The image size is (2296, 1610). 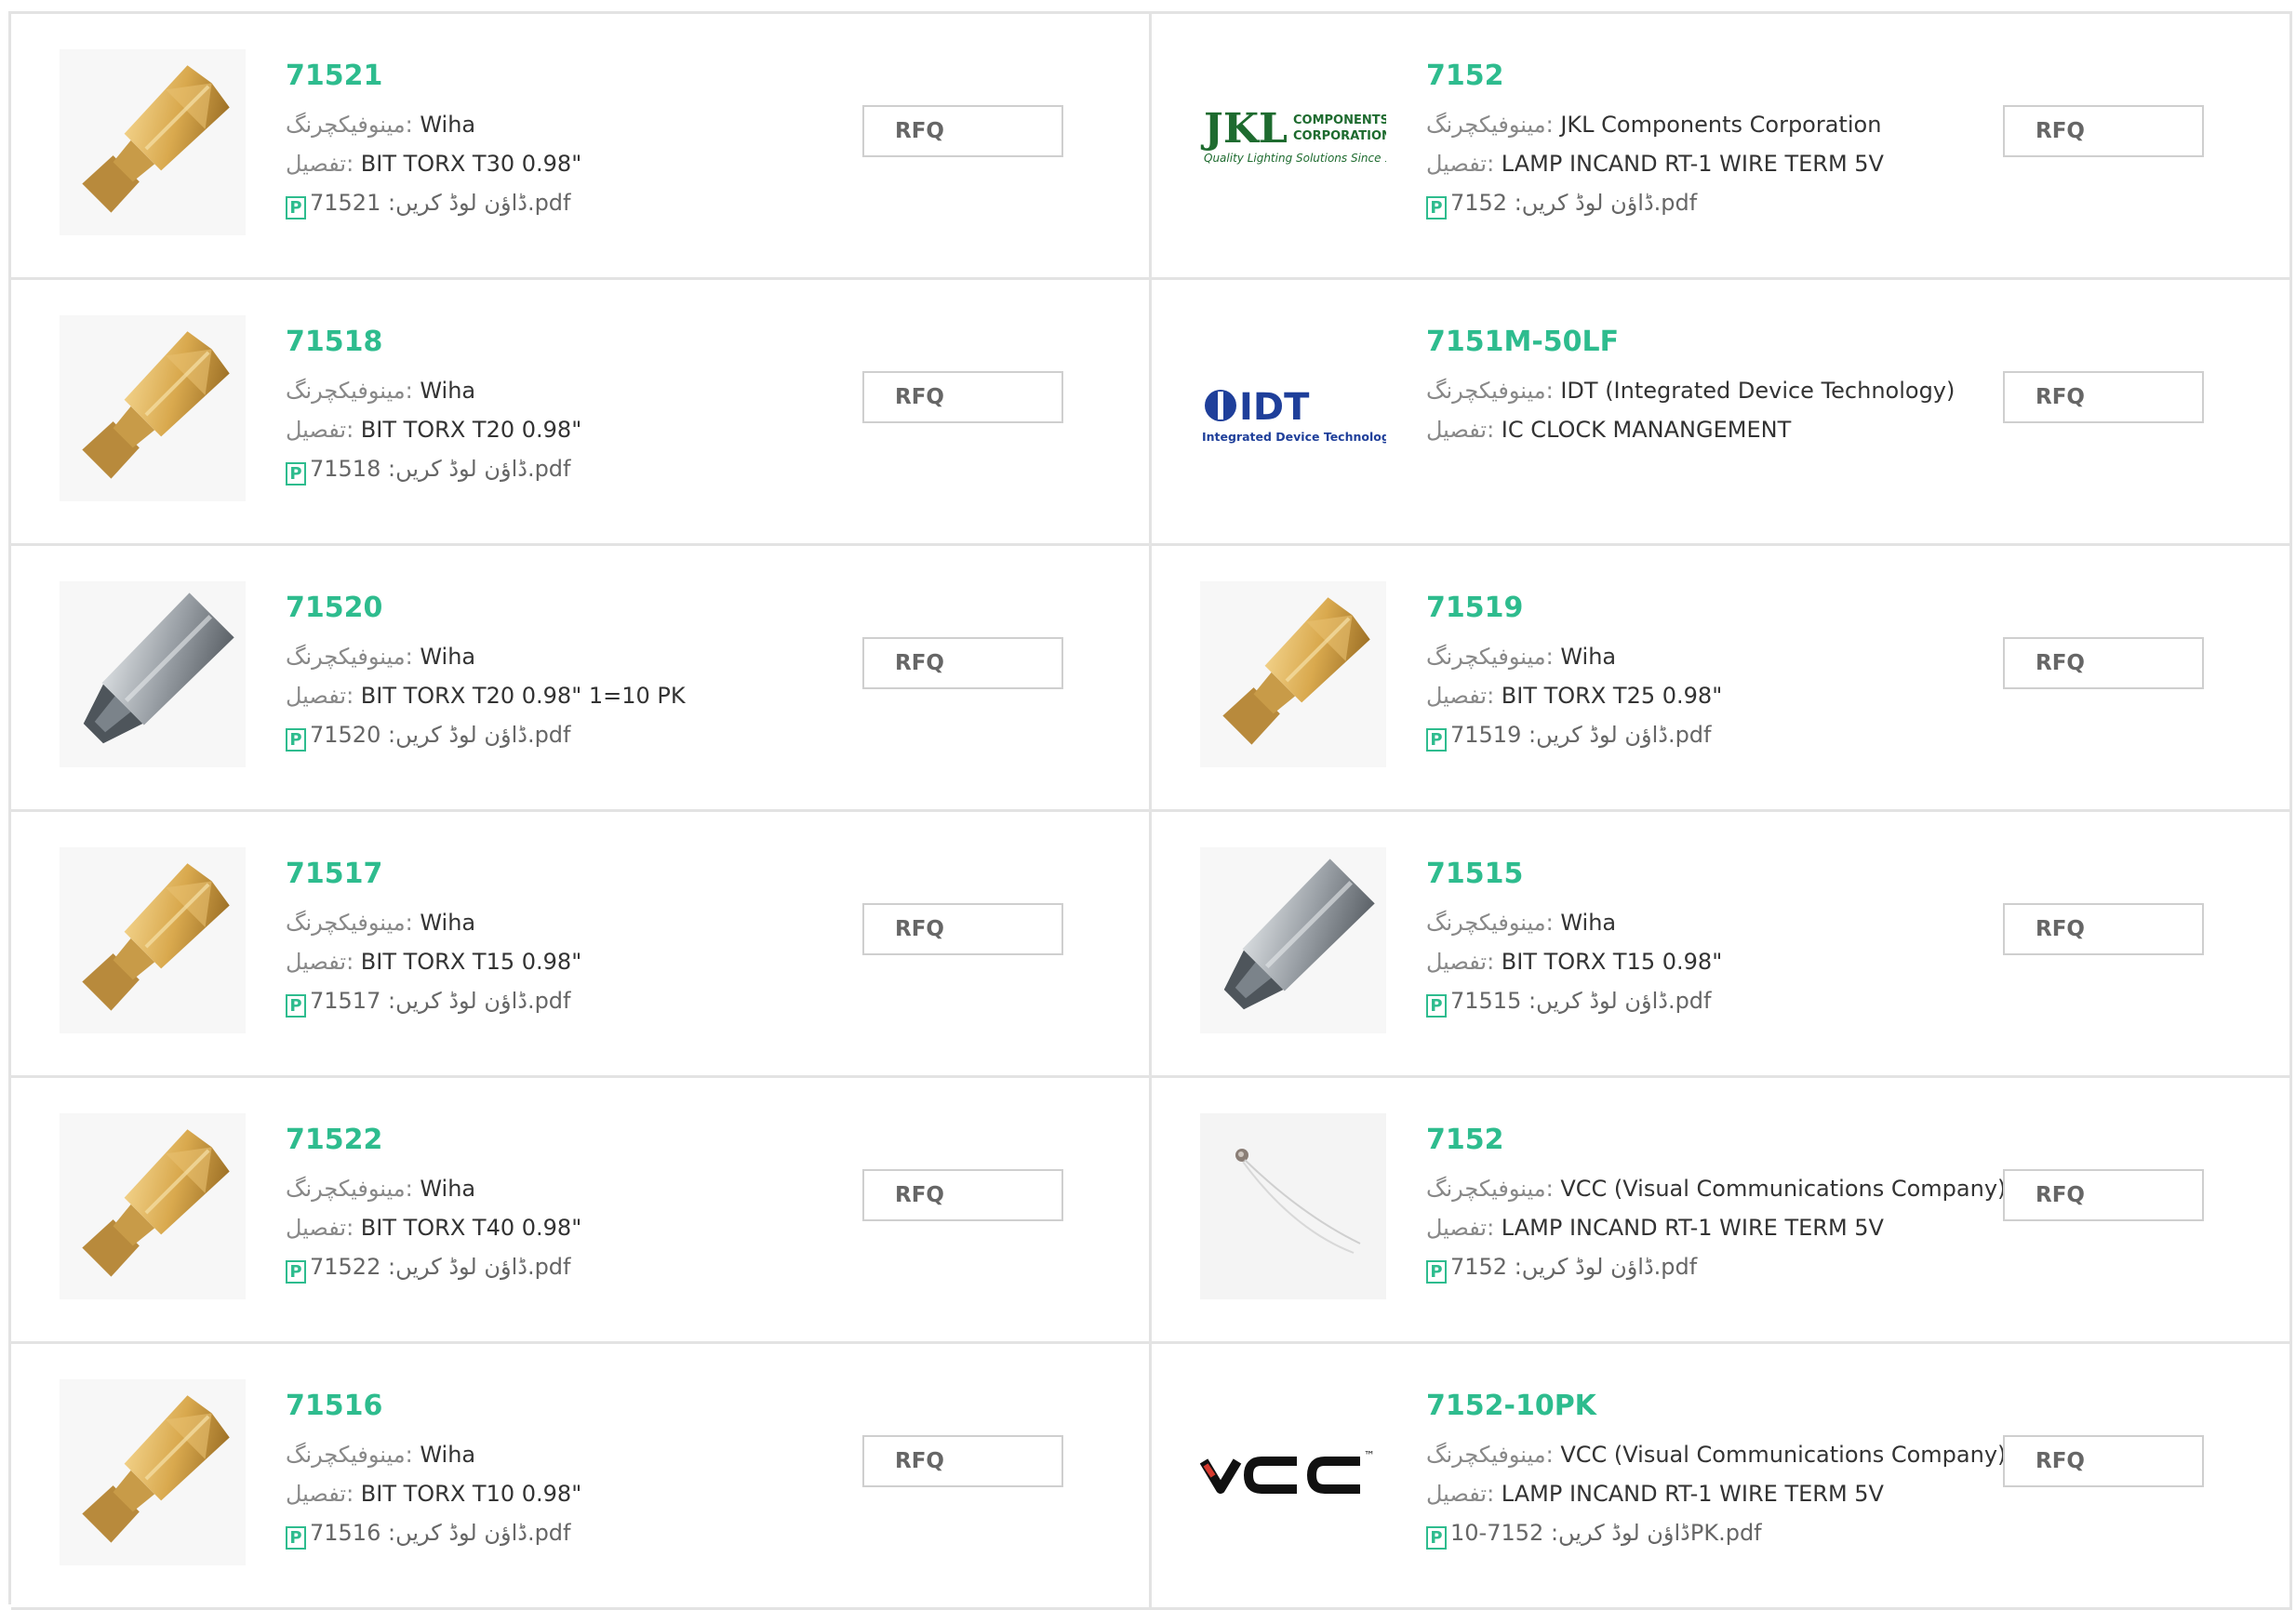 What do you see at coordinates (574, 1532) in the screenshot?
I see `download-line: P ڈاؤن لوڈ کریں: 71516.pdf` at bounding box center [574, 1532].